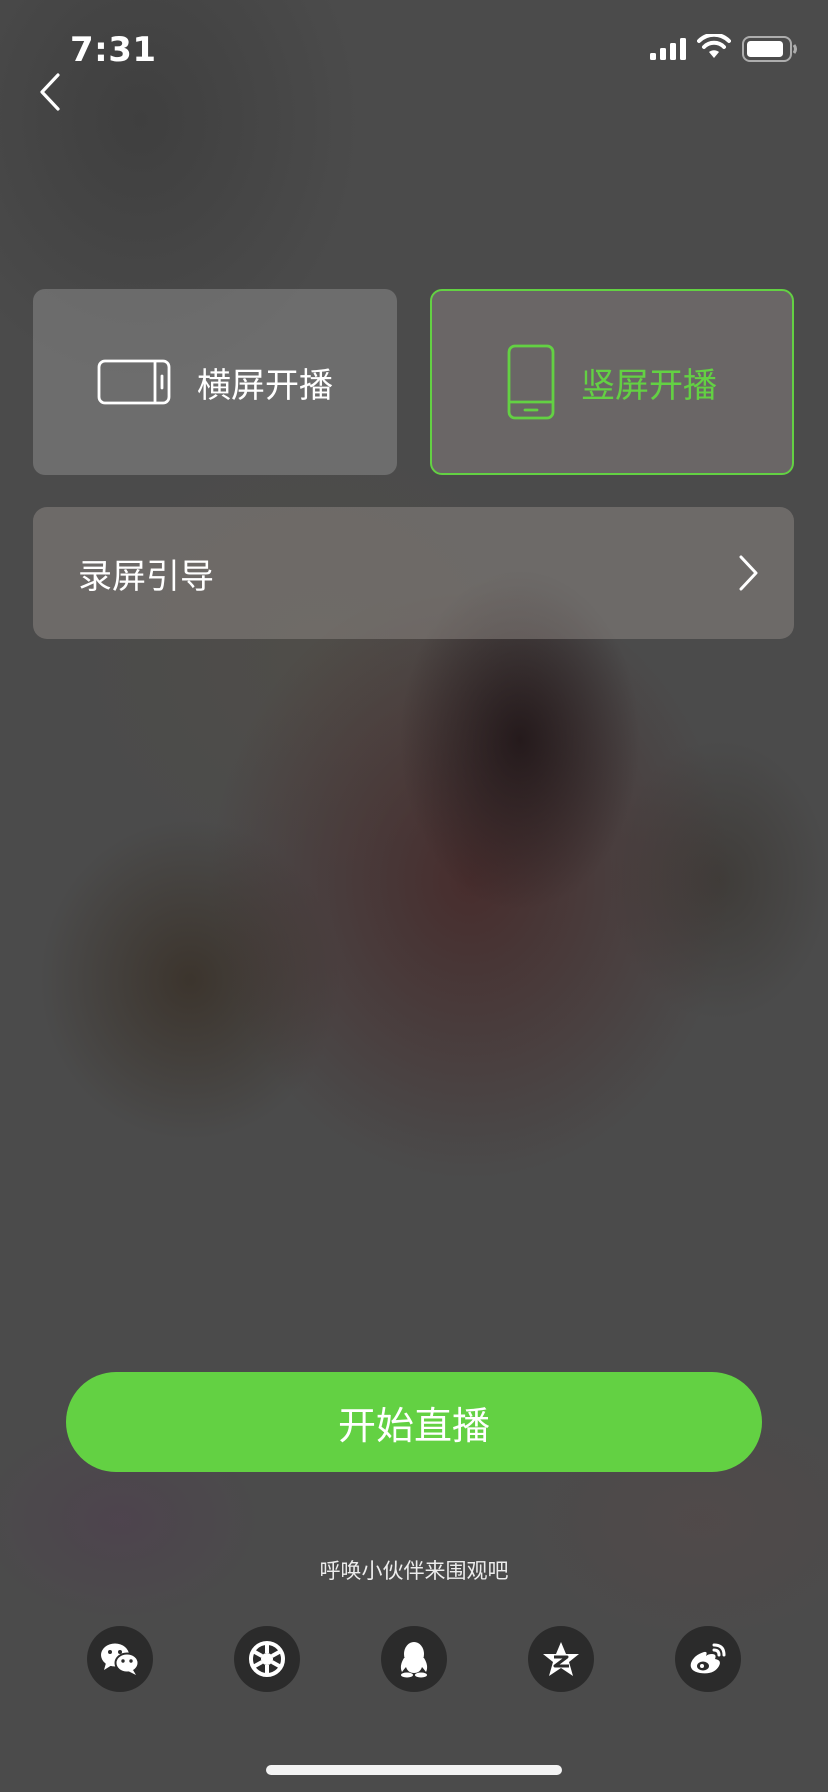  I want to click on share-wechat-button, so click(120, 1659).